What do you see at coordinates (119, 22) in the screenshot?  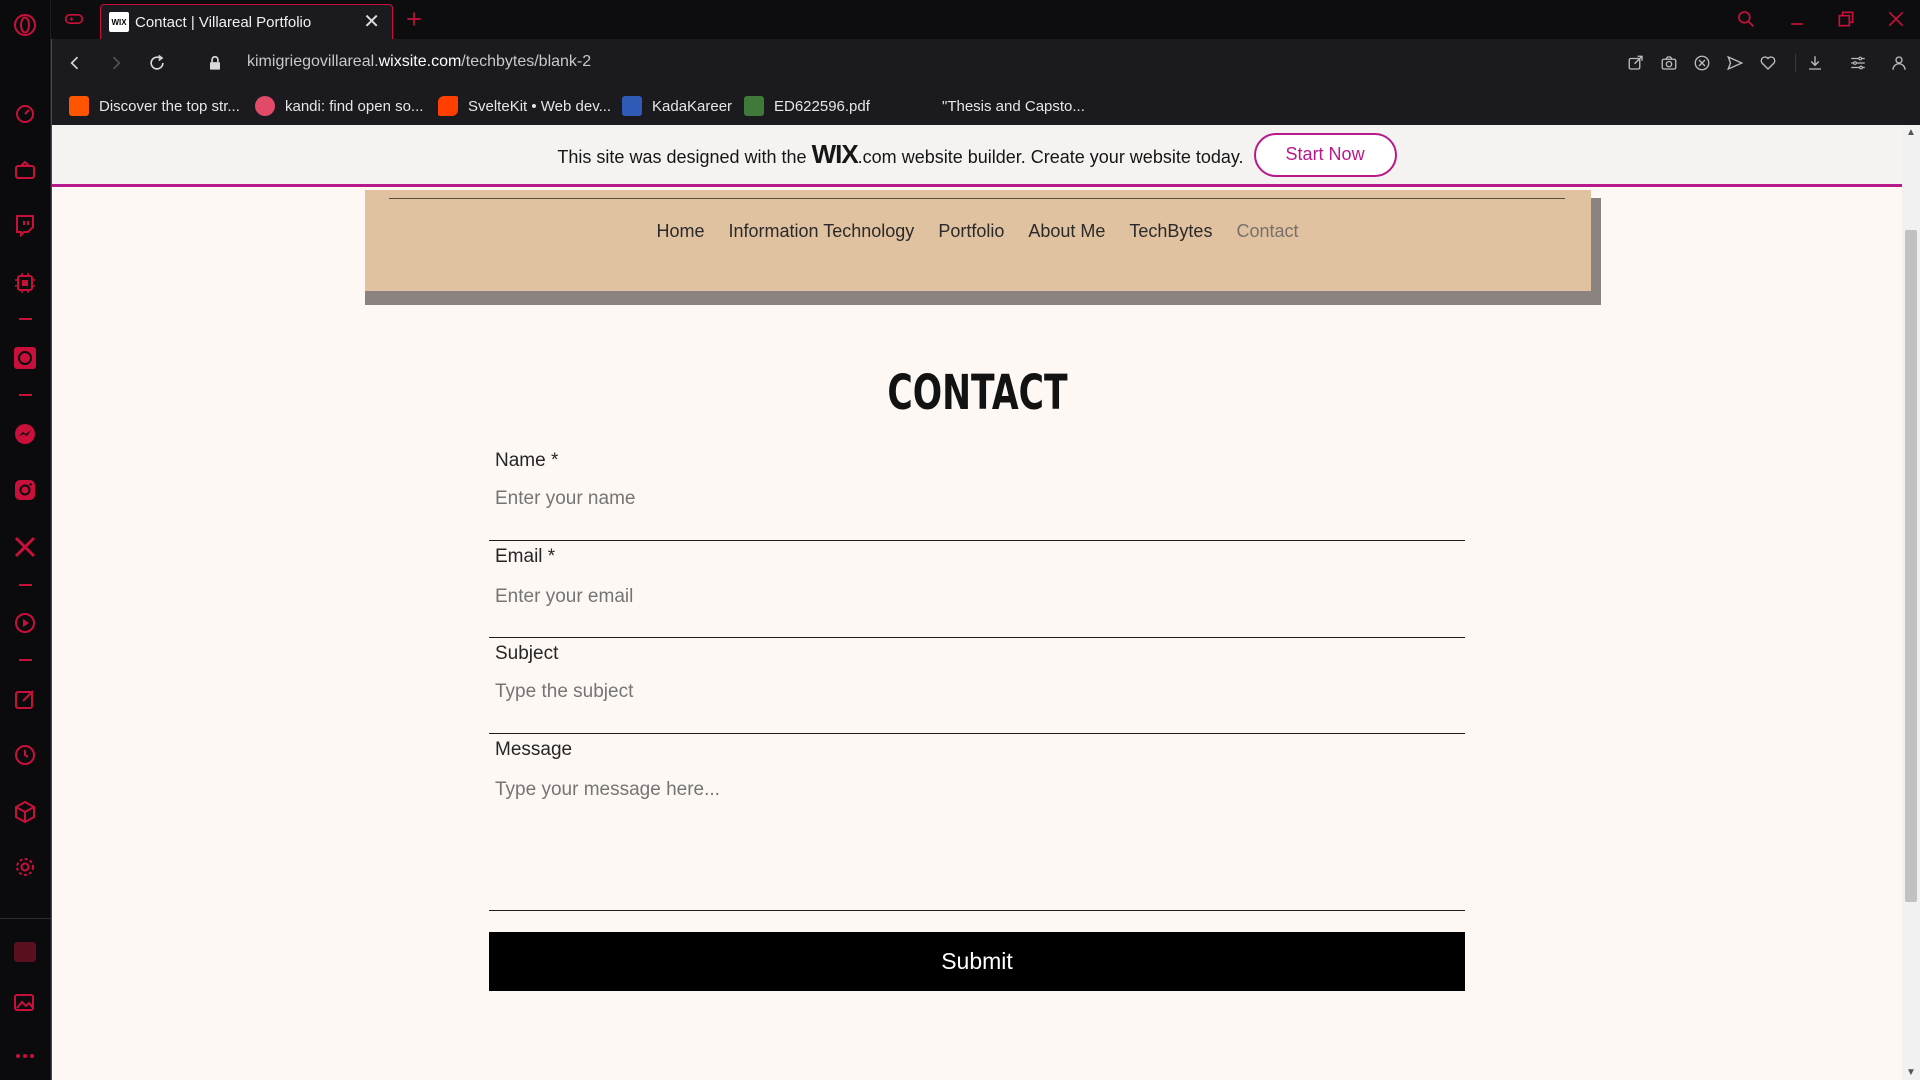 I see `wix-favicon-icon: WIX` at bounding box center [119, 22].